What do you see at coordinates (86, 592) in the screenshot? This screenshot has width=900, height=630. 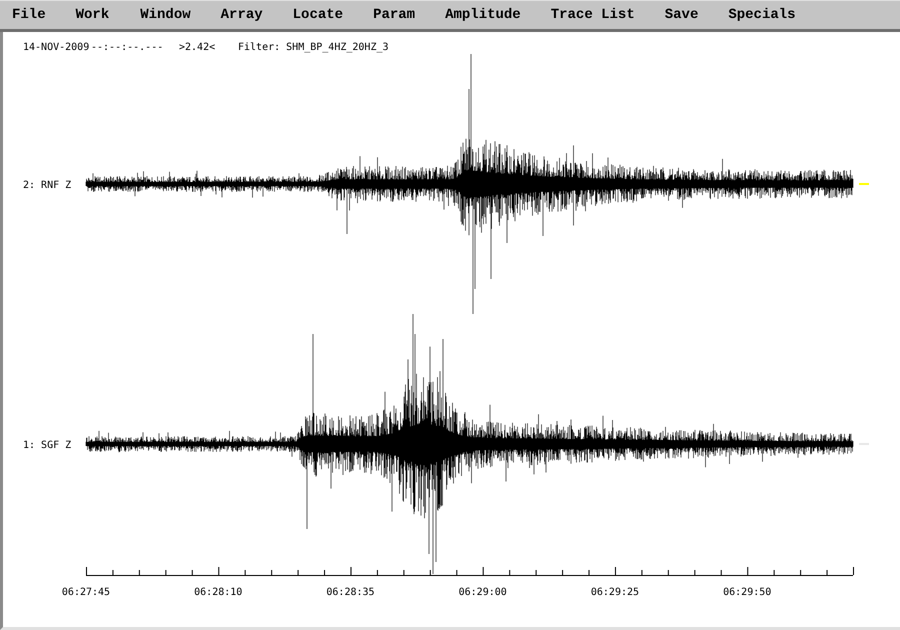 I see `axis-label: 06:27:45` at bounding box center [86, 592].